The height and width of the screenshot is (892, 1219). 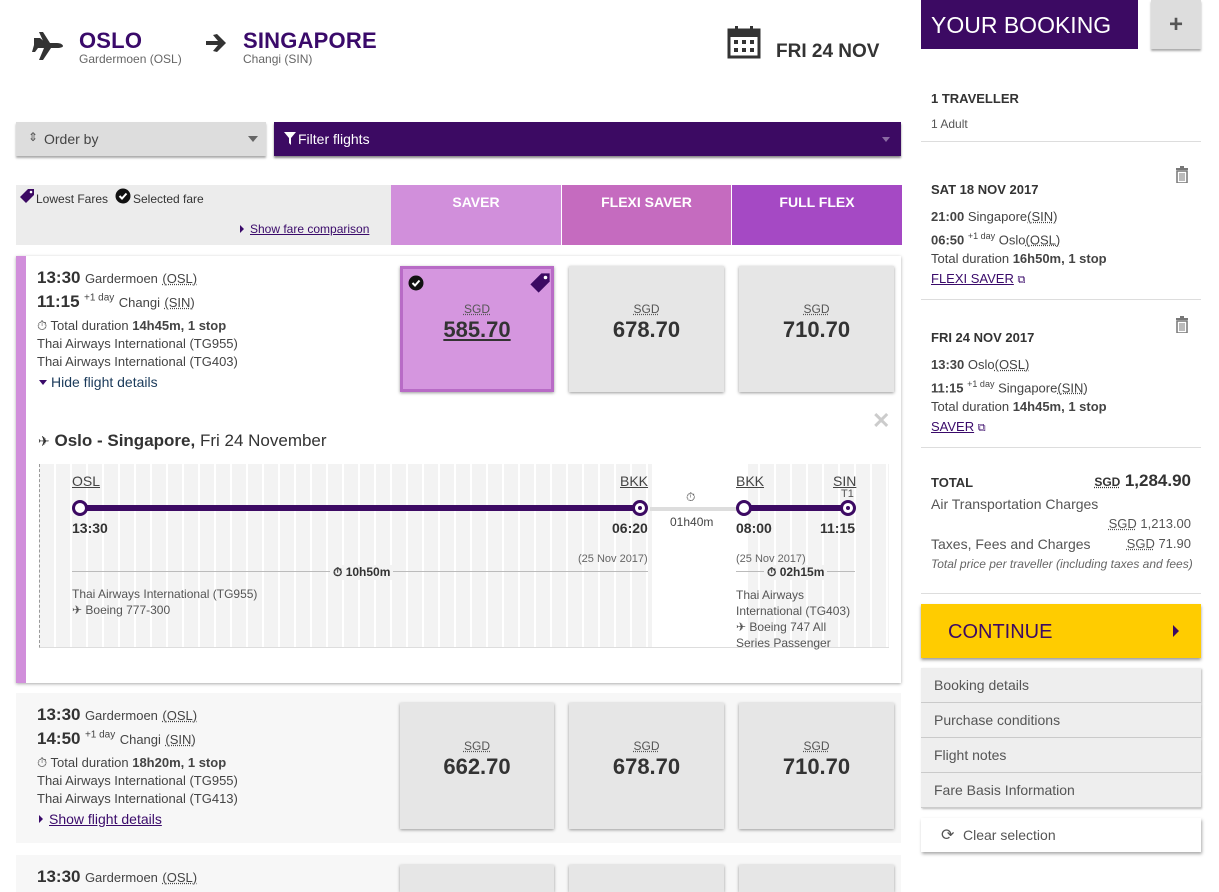 What do you see at coordinates (179, 325) in the screenshot?
I see `duration-value: 14h45m, 1 stop` at bounding box center [179, 325].